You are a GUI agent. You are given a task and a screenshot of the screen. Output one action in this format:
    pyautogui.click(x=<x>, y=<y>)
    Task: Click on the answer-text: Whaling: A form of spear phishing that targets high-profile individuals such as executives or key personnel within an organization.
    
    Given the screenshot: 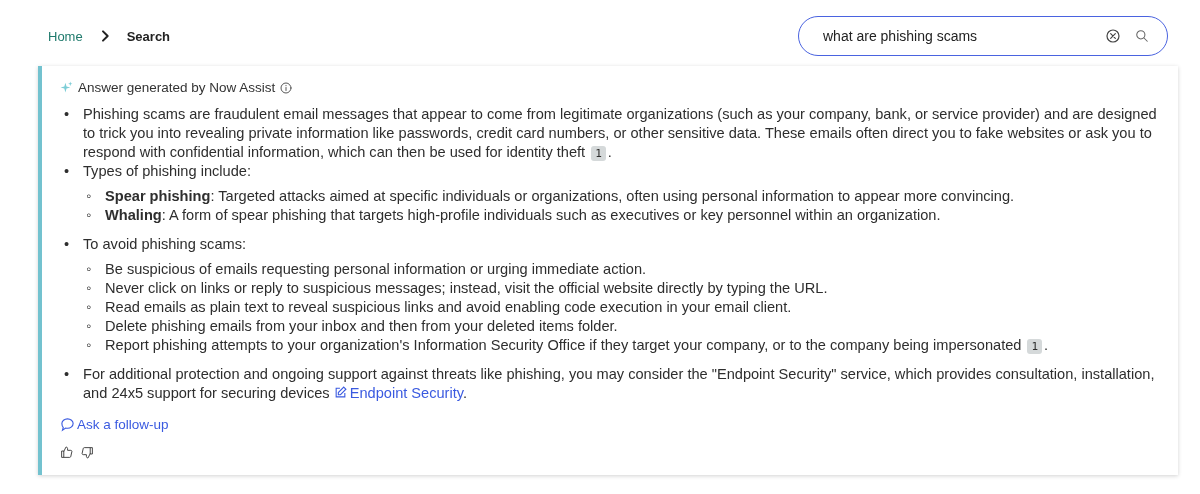 What is the action you would take?
    pyautogui.click(x=523, y=215)
    